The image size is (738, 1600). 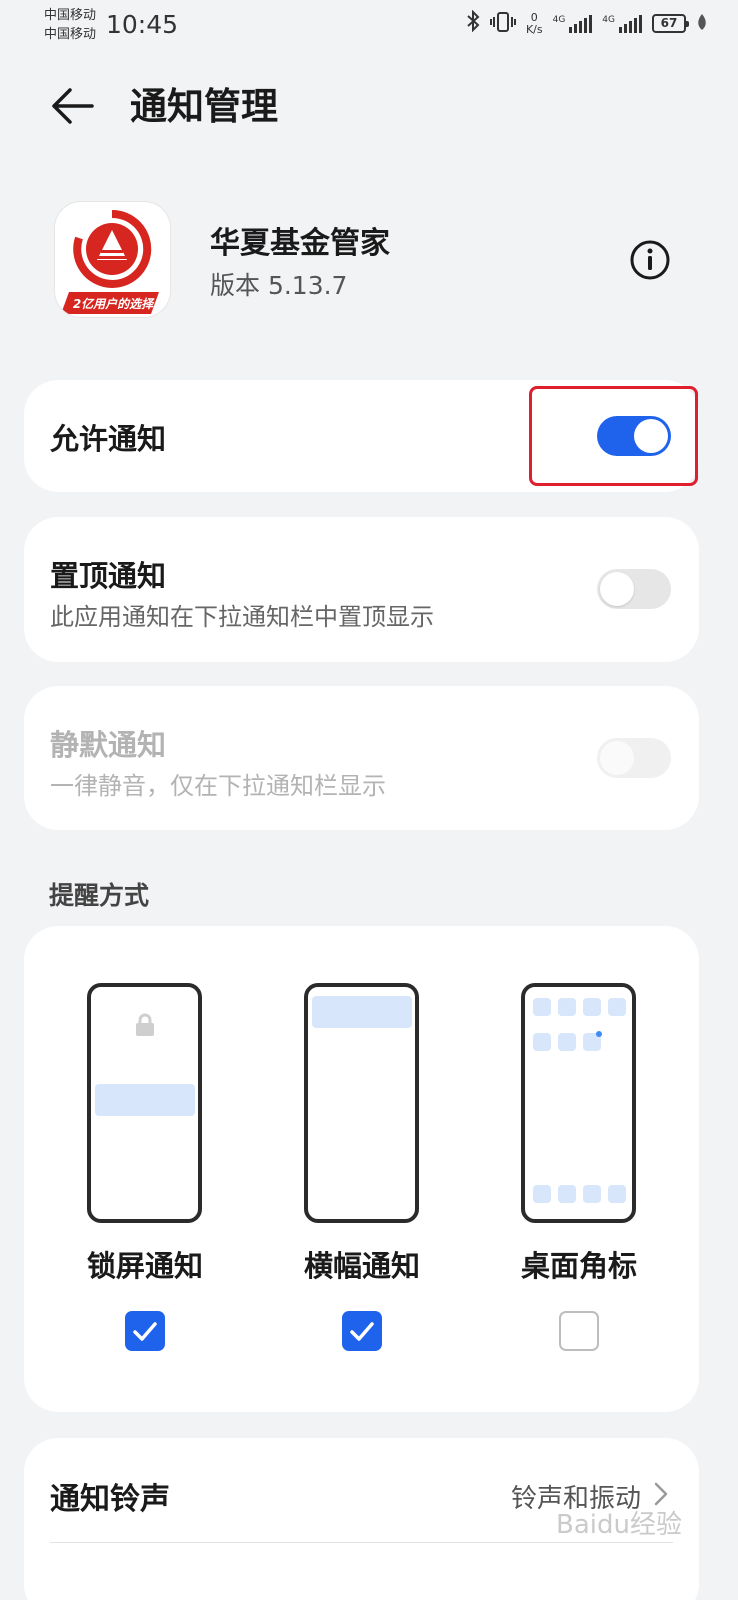 I want to click on vibrate-icon, so click(x=502, y=24).